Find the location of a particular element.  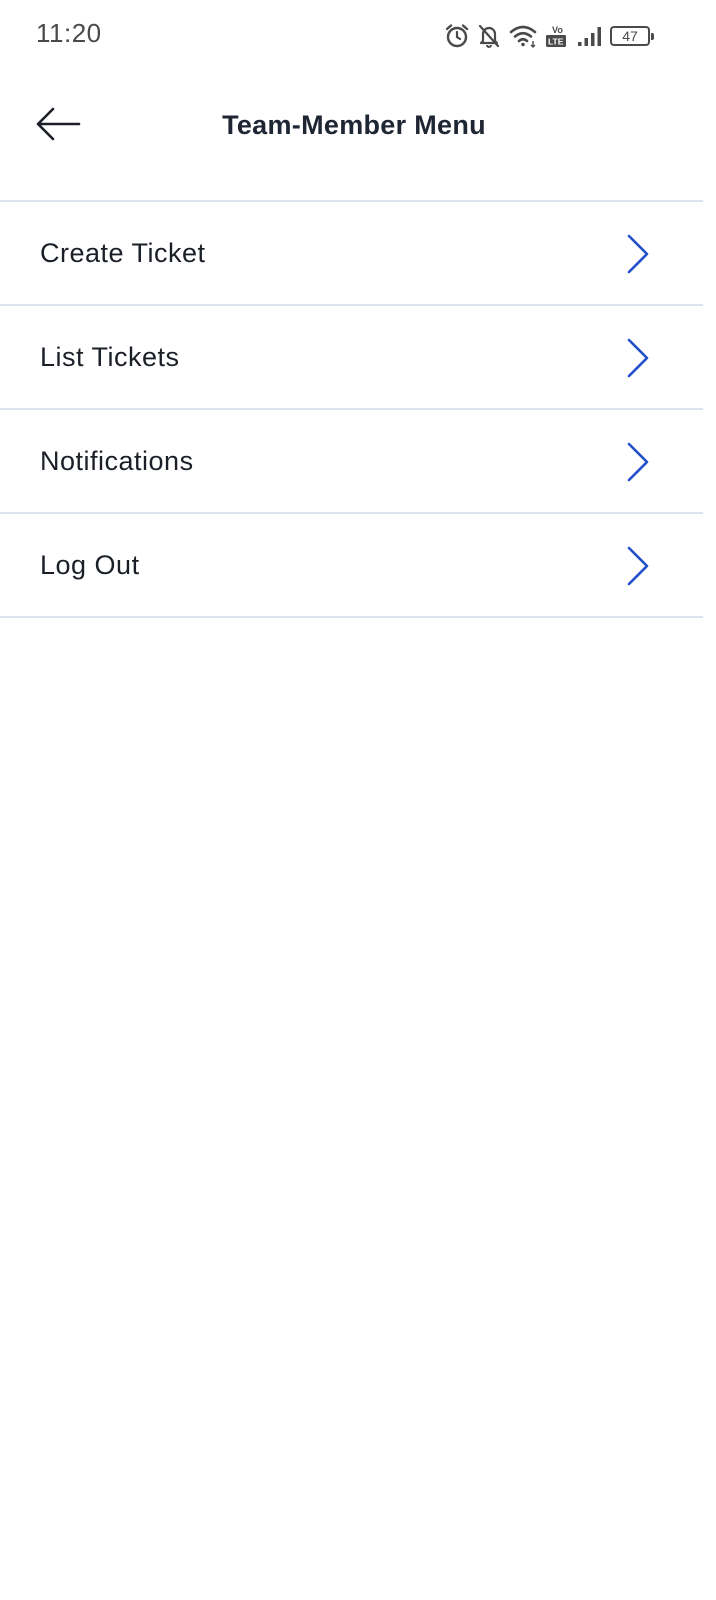

svg-text: Vo is located at coordinates (557, 30).